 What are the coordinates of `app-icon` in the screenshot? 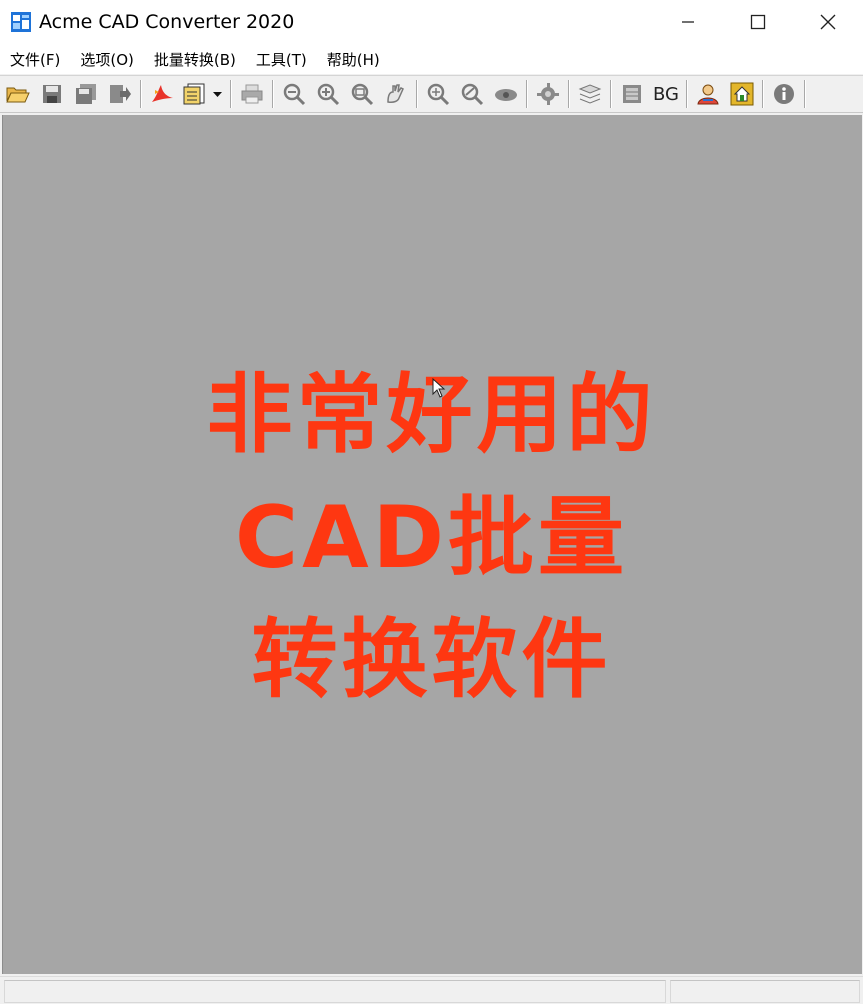 It's located at (21, 22).